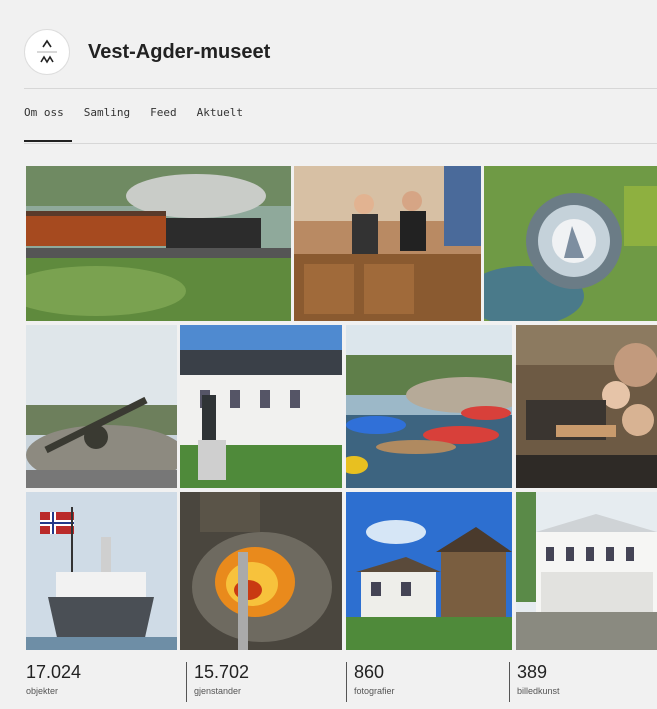  I want to click on tab-aktuelt: Aktuelt, so click(220, 112).